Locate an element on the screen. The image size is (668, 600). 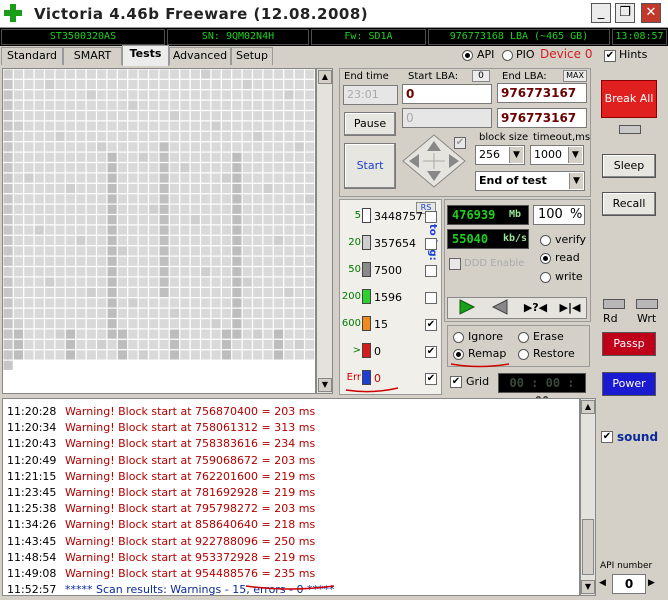
sound-checkbox: ✔ is located at coordinates (607, 437).